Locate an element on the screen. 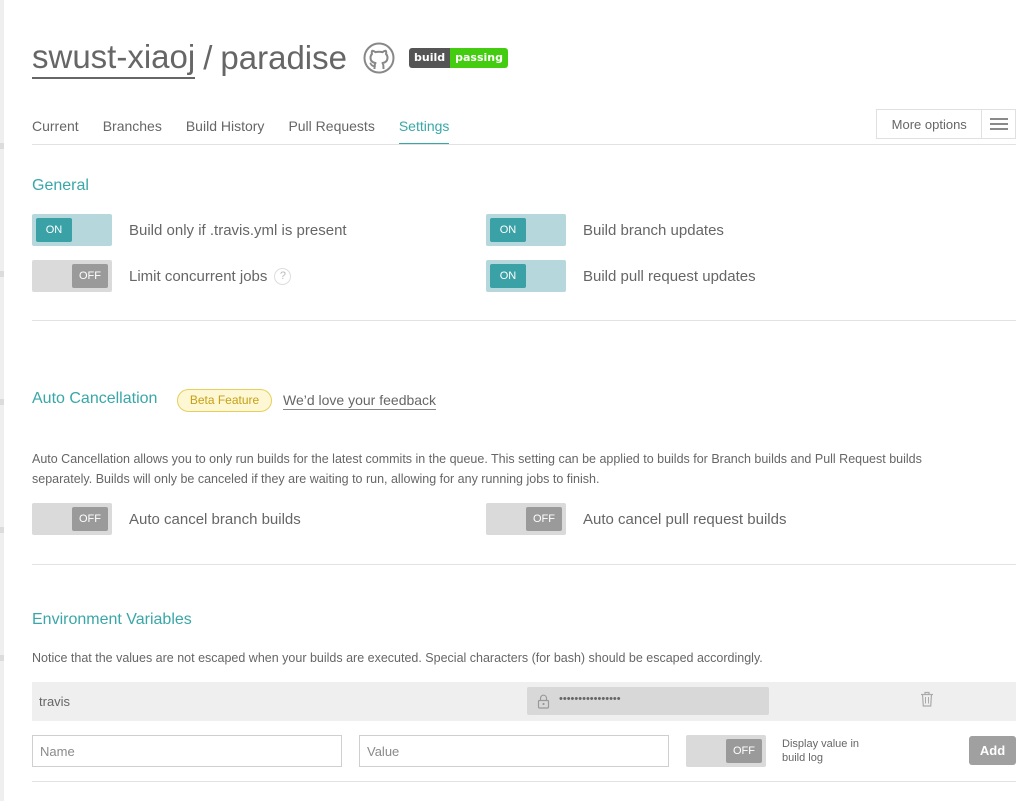 The image size is (1028, 801). setting-display-value: OFF is located at coordinates (726, 751).